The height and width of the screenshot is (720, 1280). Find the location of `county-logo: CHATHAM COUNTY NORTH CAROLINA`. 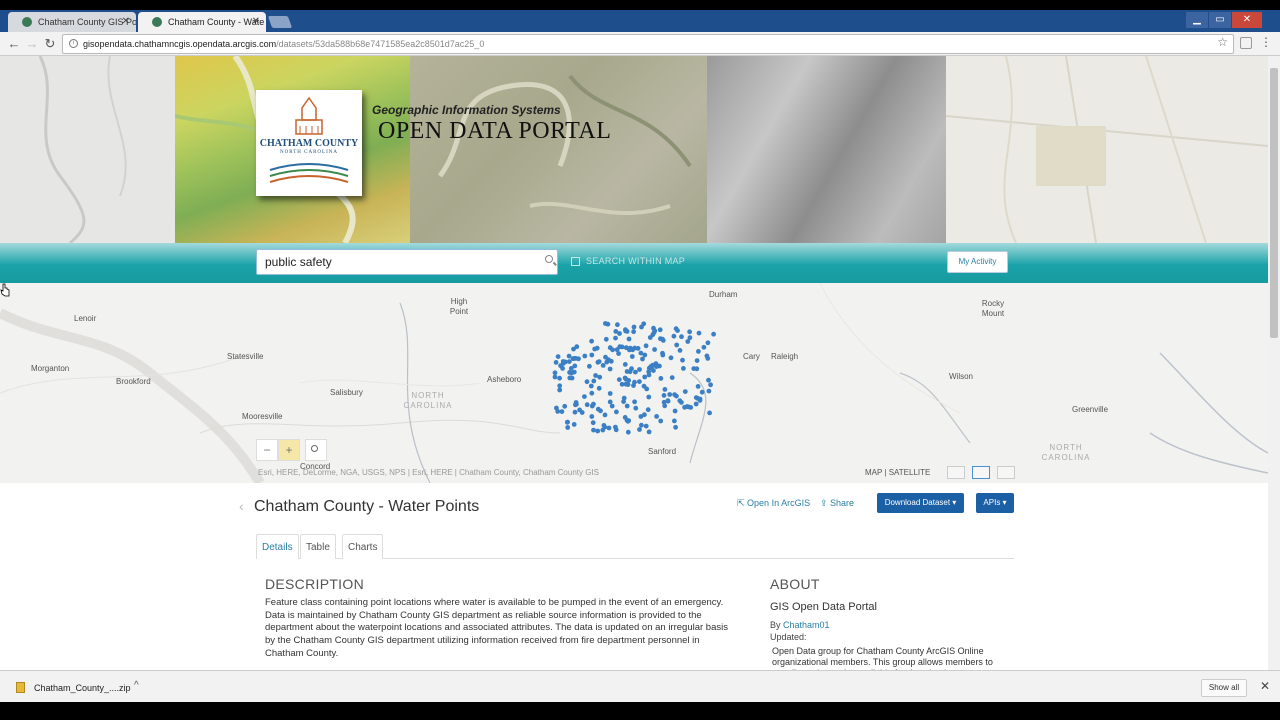

county-logo: CHATHAM COUNTY NORTH CAROLINA is located at coordinates (309, 143).